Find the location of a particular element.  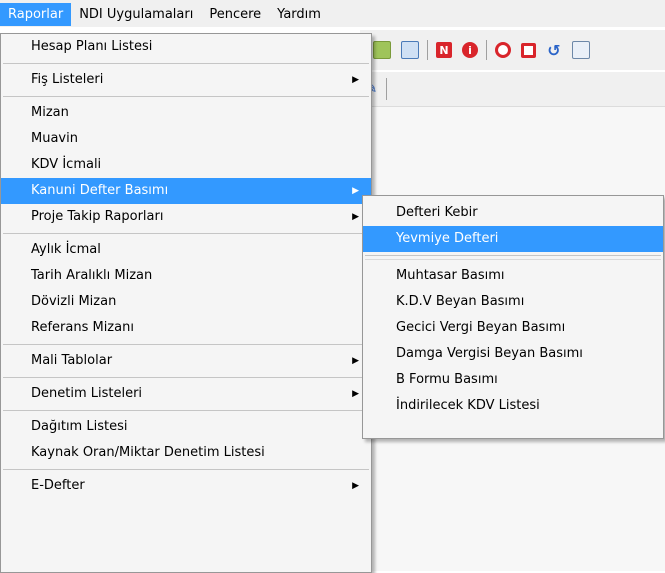

menu-item-label: Dağıtım Listesi is located at coordinates (79, 426).